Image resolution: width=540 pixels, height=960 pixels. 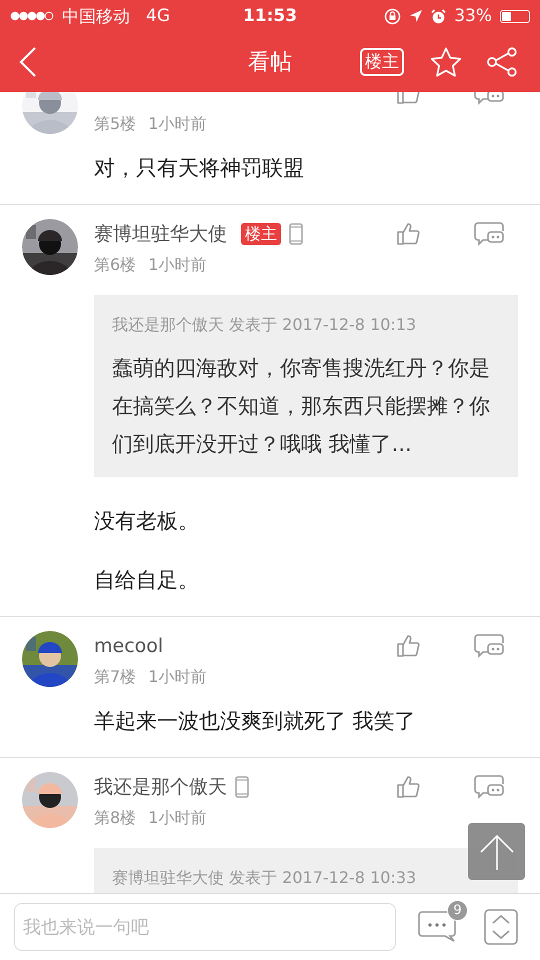 What do you see at coordinates (160, 787) in the screenshot?
I see `user-name: 我还是那个傲天` at bounding box center [160, 787].